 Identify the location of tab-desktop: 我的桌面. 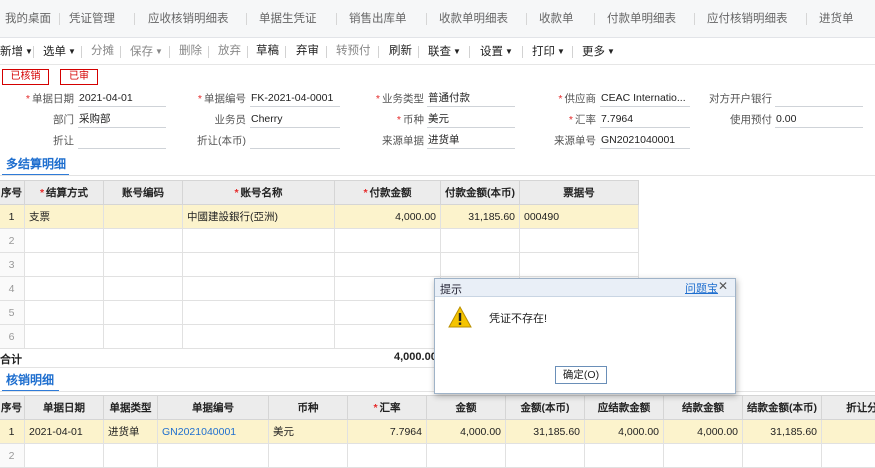
(28, 19).